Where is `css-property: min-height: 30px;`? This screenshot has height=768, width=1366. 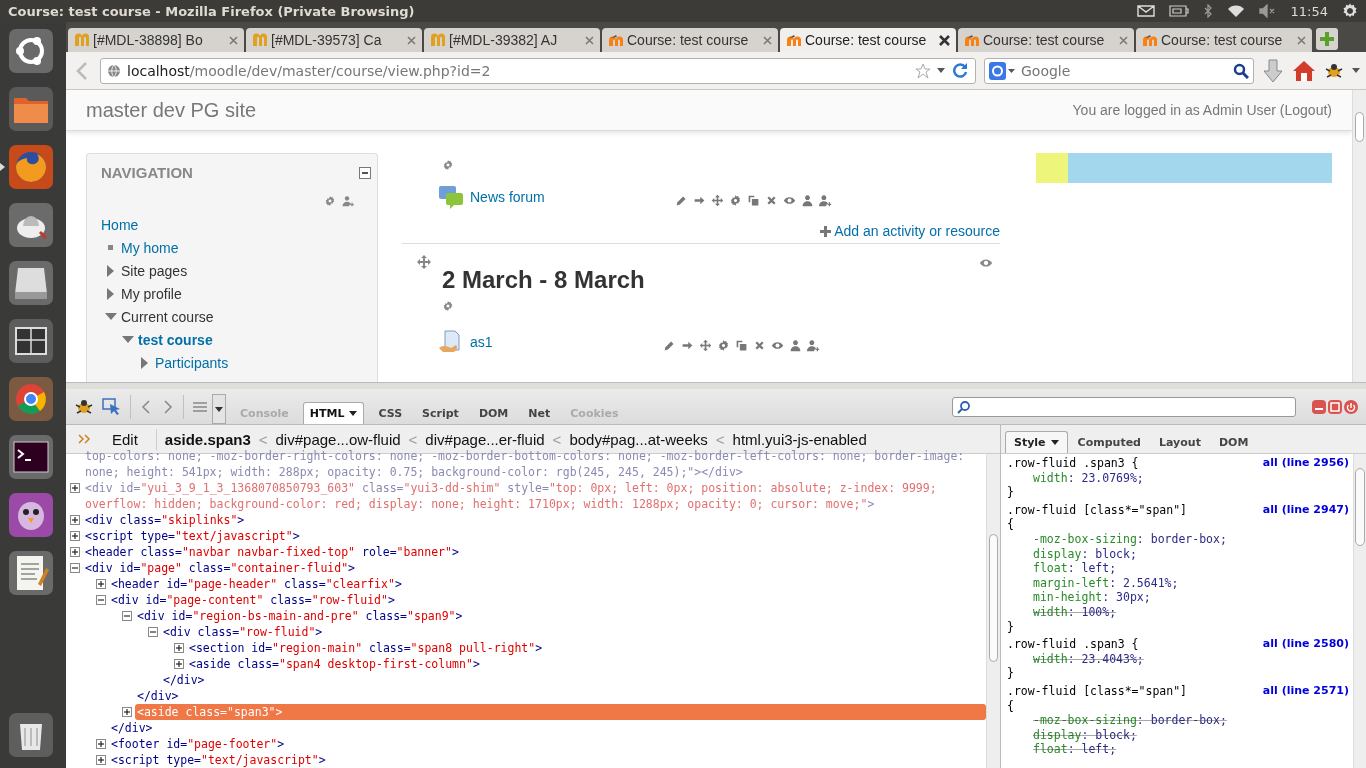 css-property: min-height: 30px; is located at coordinates (1180, 597).